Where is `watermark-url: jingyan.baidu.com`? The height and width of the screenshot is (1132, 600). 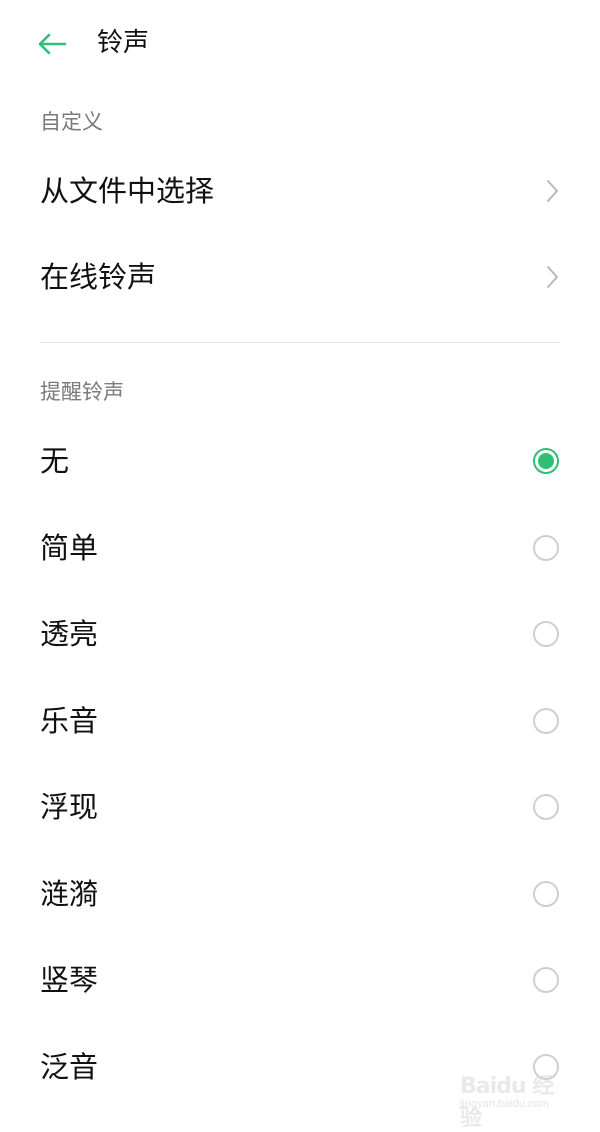 watermark-url: jingyan.baidu.com is located at coordinates (504, 1104).